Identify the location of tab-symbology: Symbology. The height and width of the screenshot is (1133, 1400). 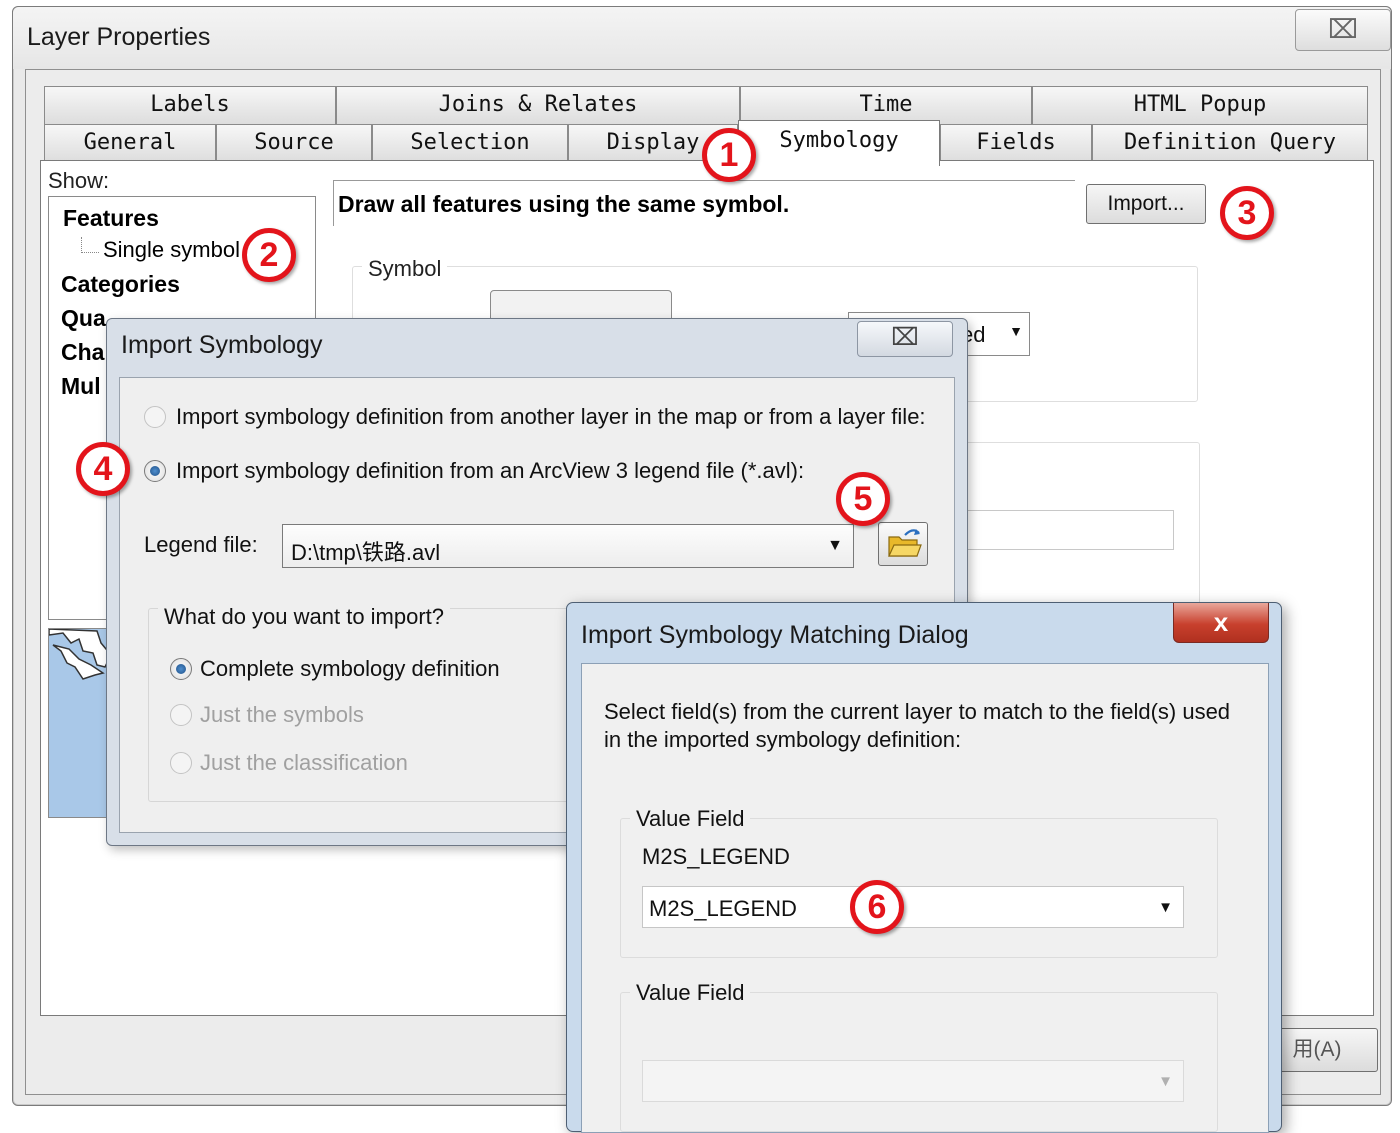
(839, 143).